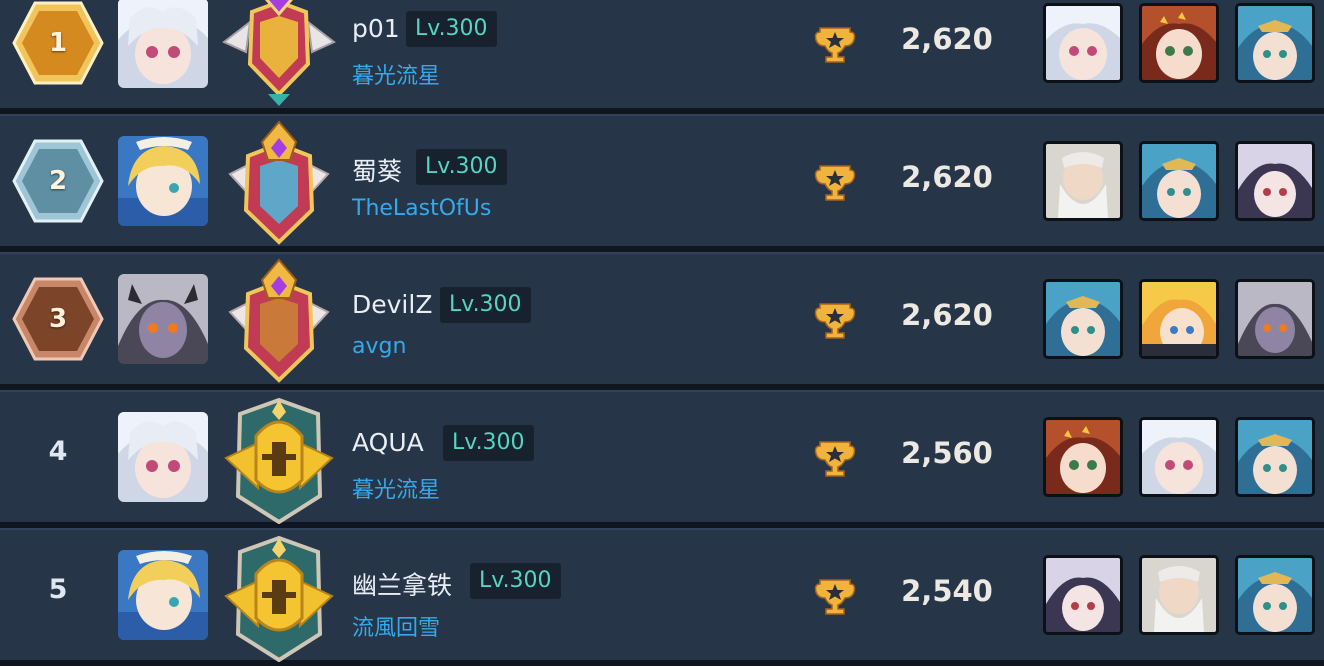 This screenshot has height=666, width=1324. I want to click on score-value: 2,540, so click(947, 591).